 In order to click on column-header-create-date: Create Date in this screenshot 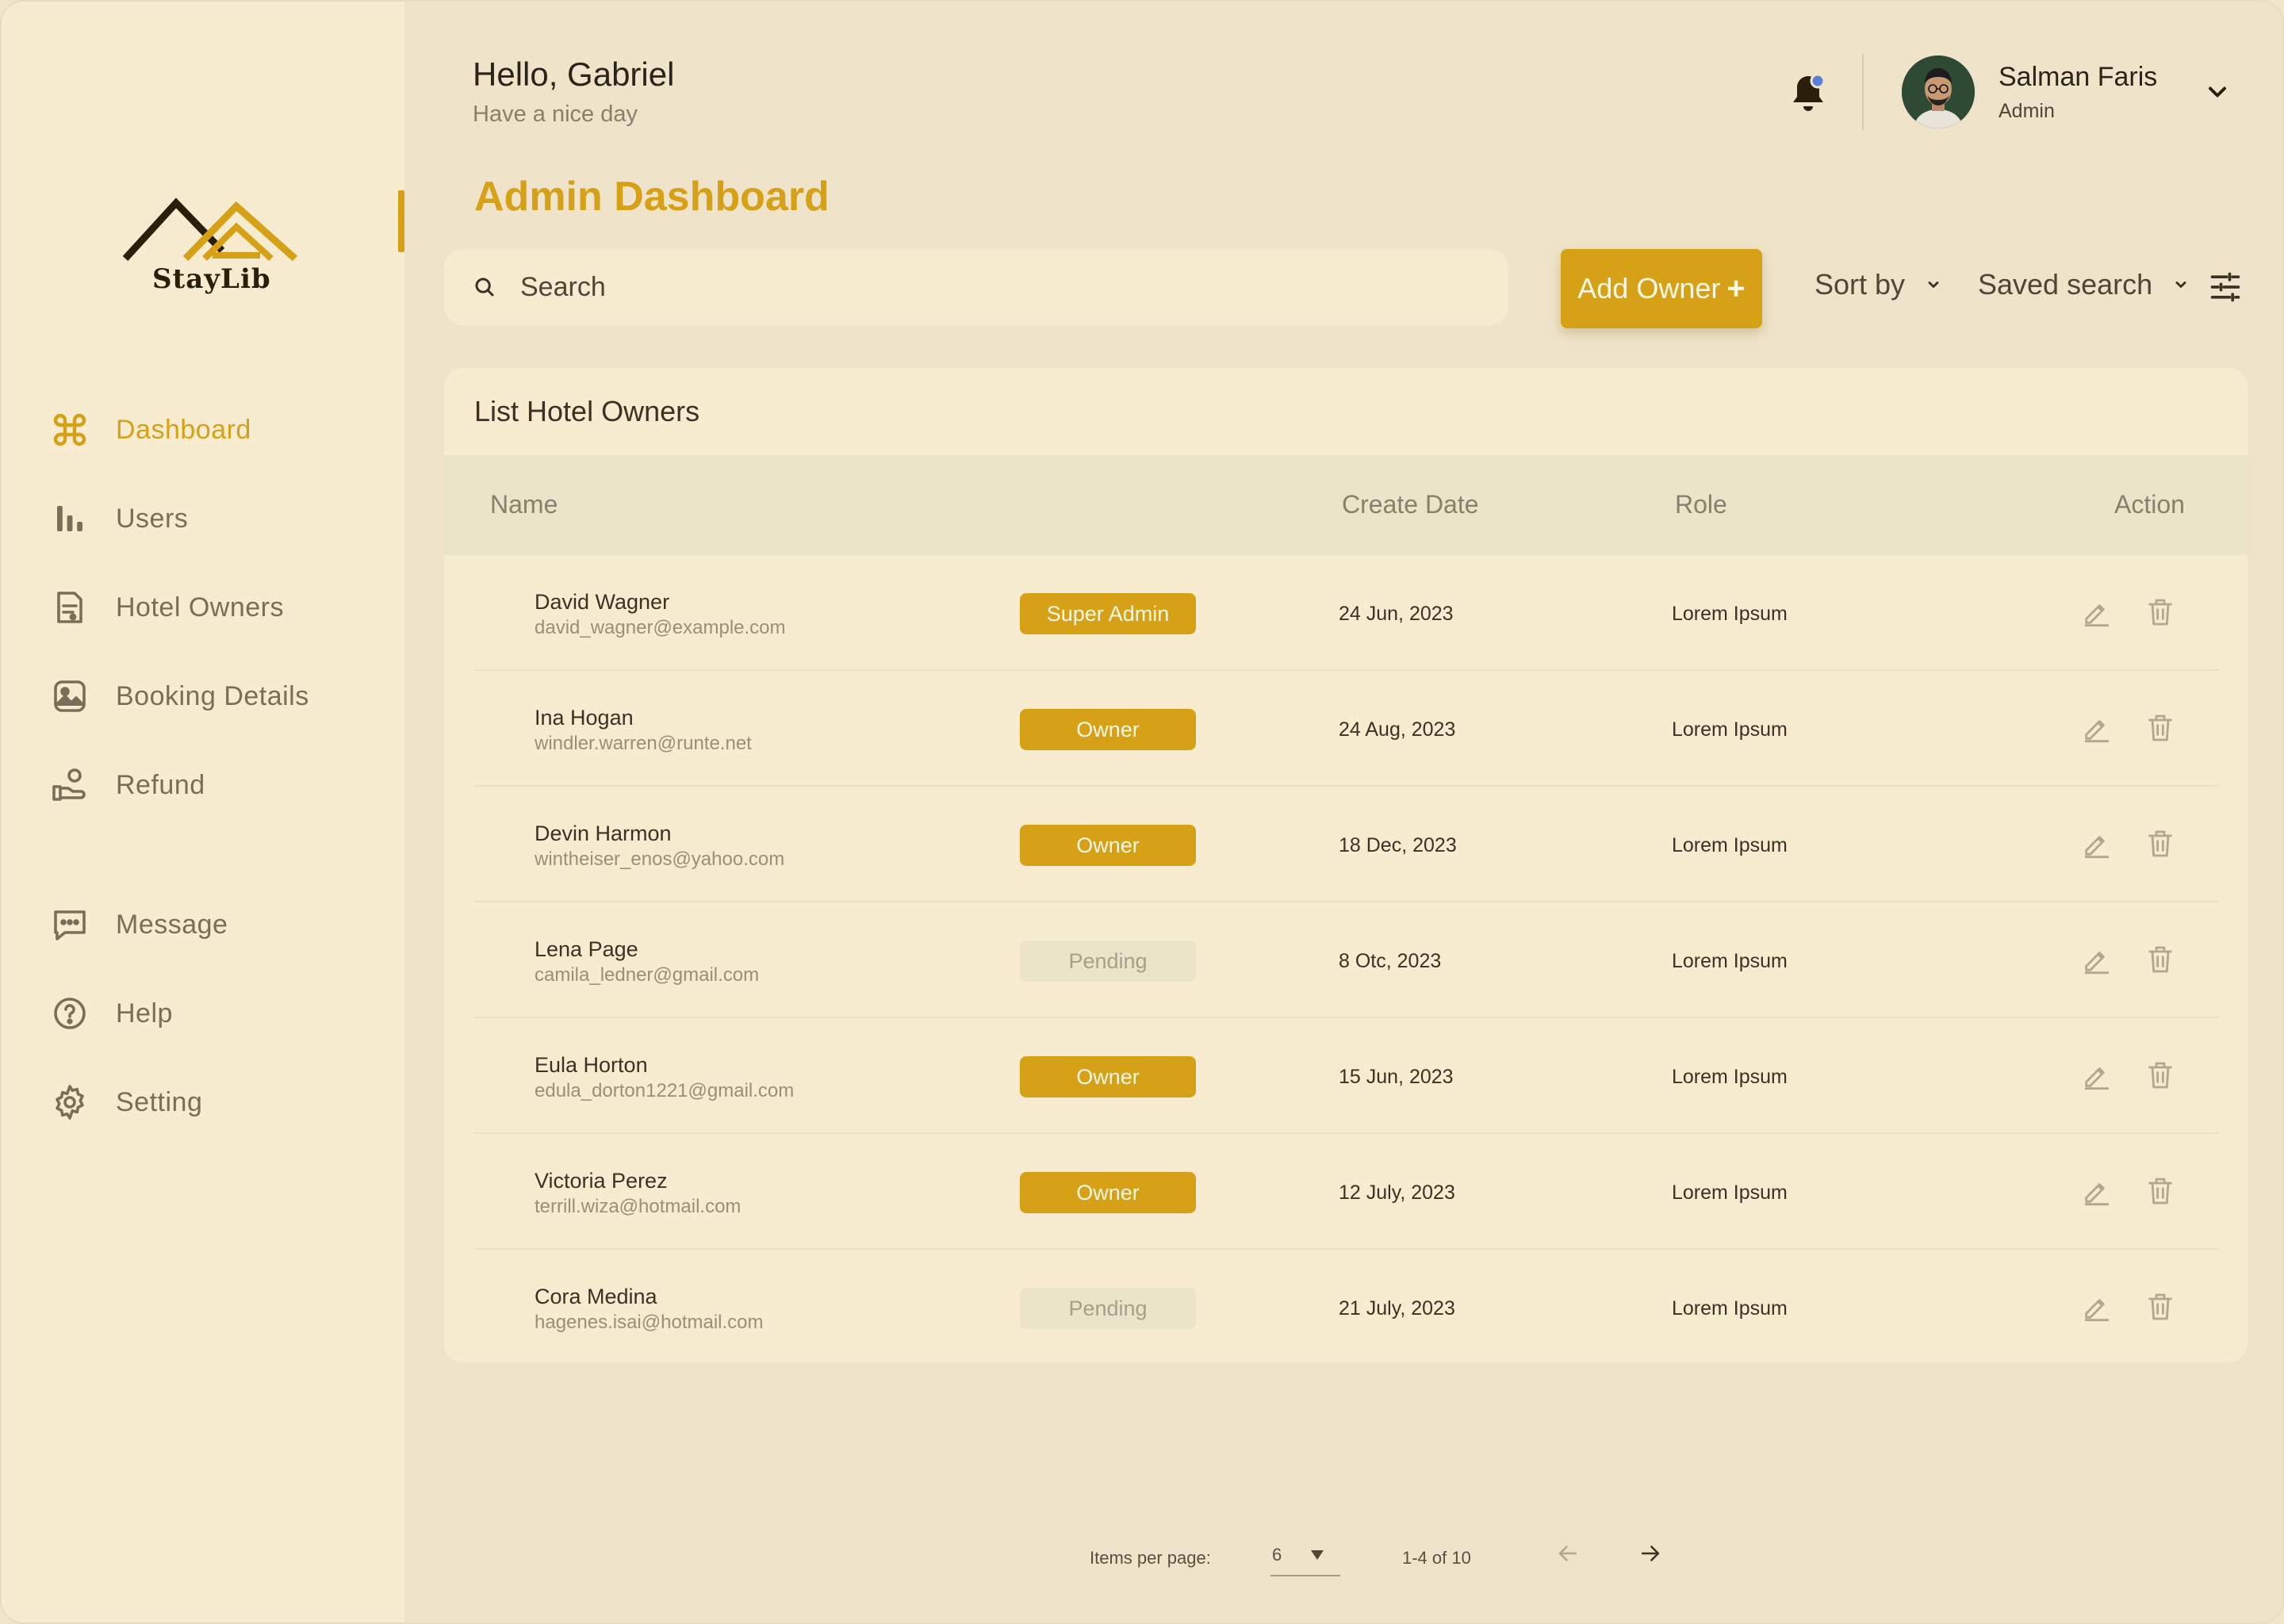, I will do `click(1410, 504)`.